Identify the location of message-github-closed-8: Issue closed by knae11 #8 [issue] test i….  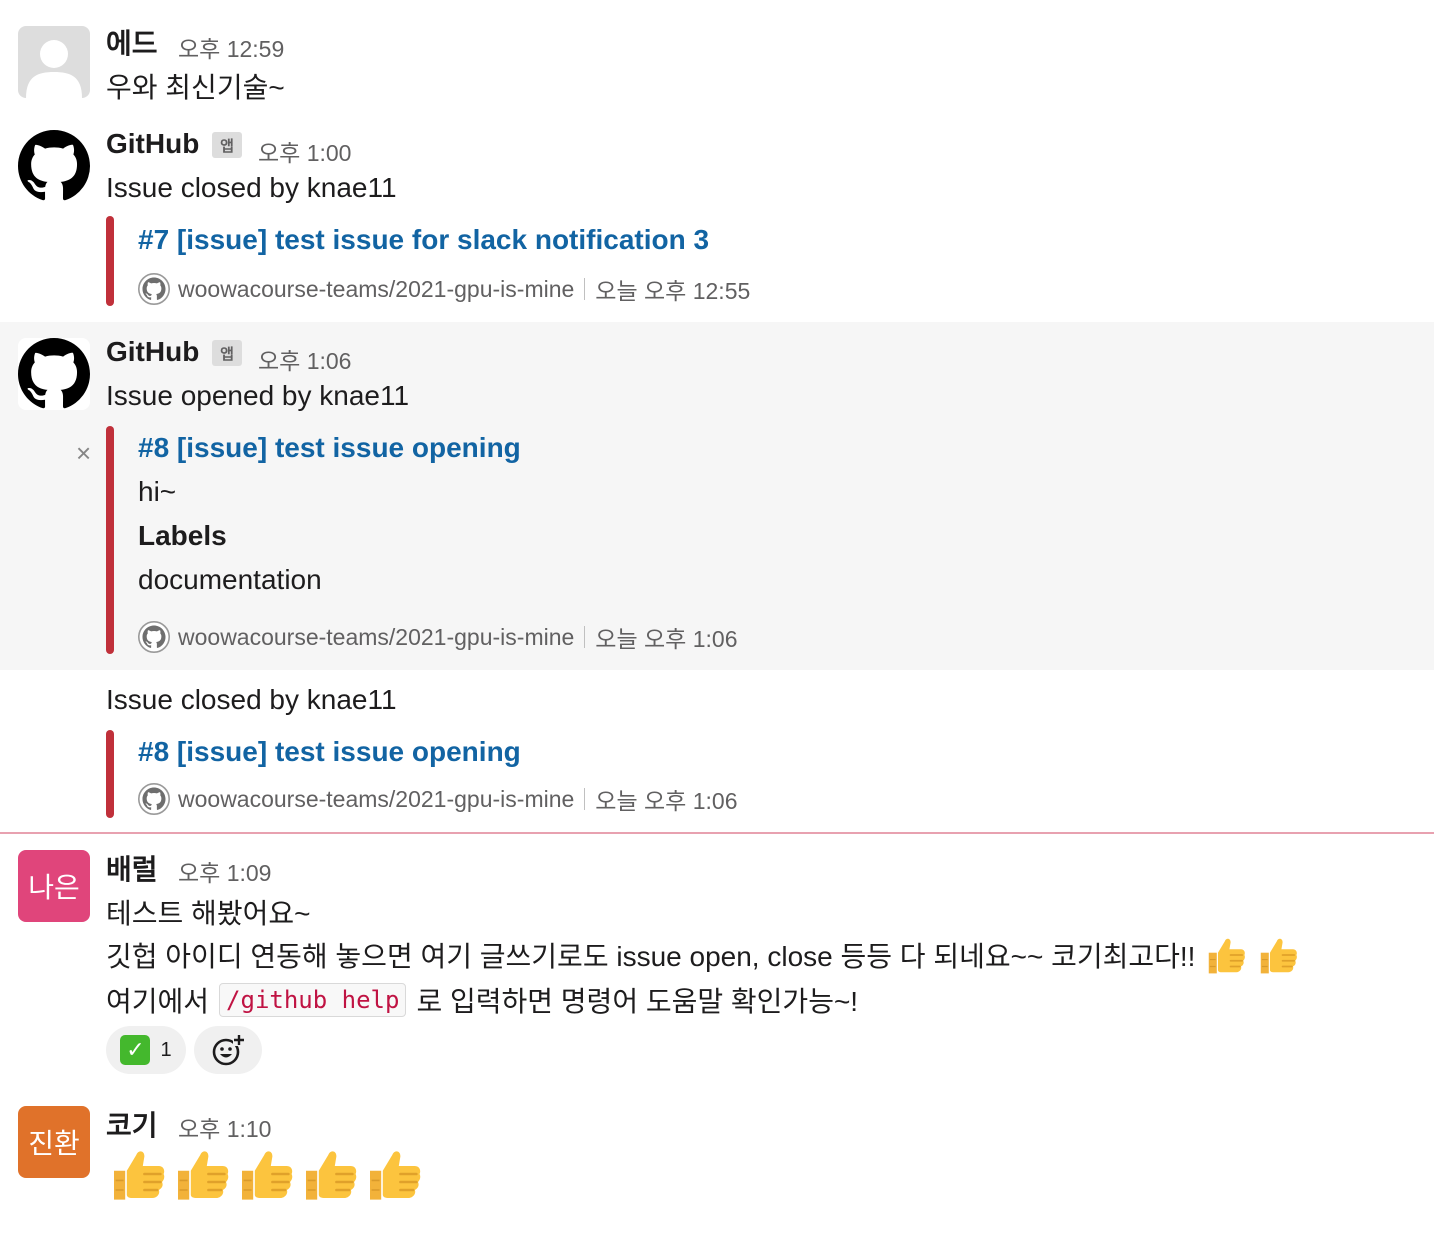
(717, 751).